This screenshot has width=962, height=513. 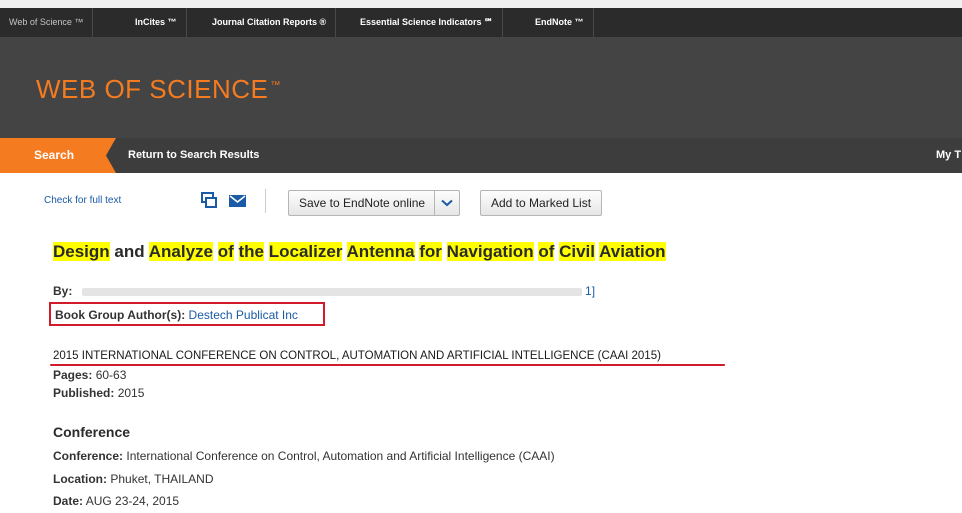 What do you see at coordinates (47, 22) in the screenshot?
I see `product-link-web-of-science: Web of Science ™` at bounding box center [47, 22].